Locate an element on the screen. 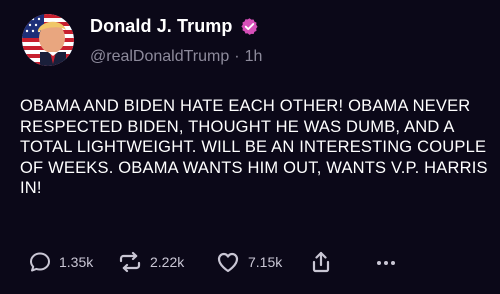 This screenshot has height=294, width=500. more-options-button is located at coordinates (386, 262).